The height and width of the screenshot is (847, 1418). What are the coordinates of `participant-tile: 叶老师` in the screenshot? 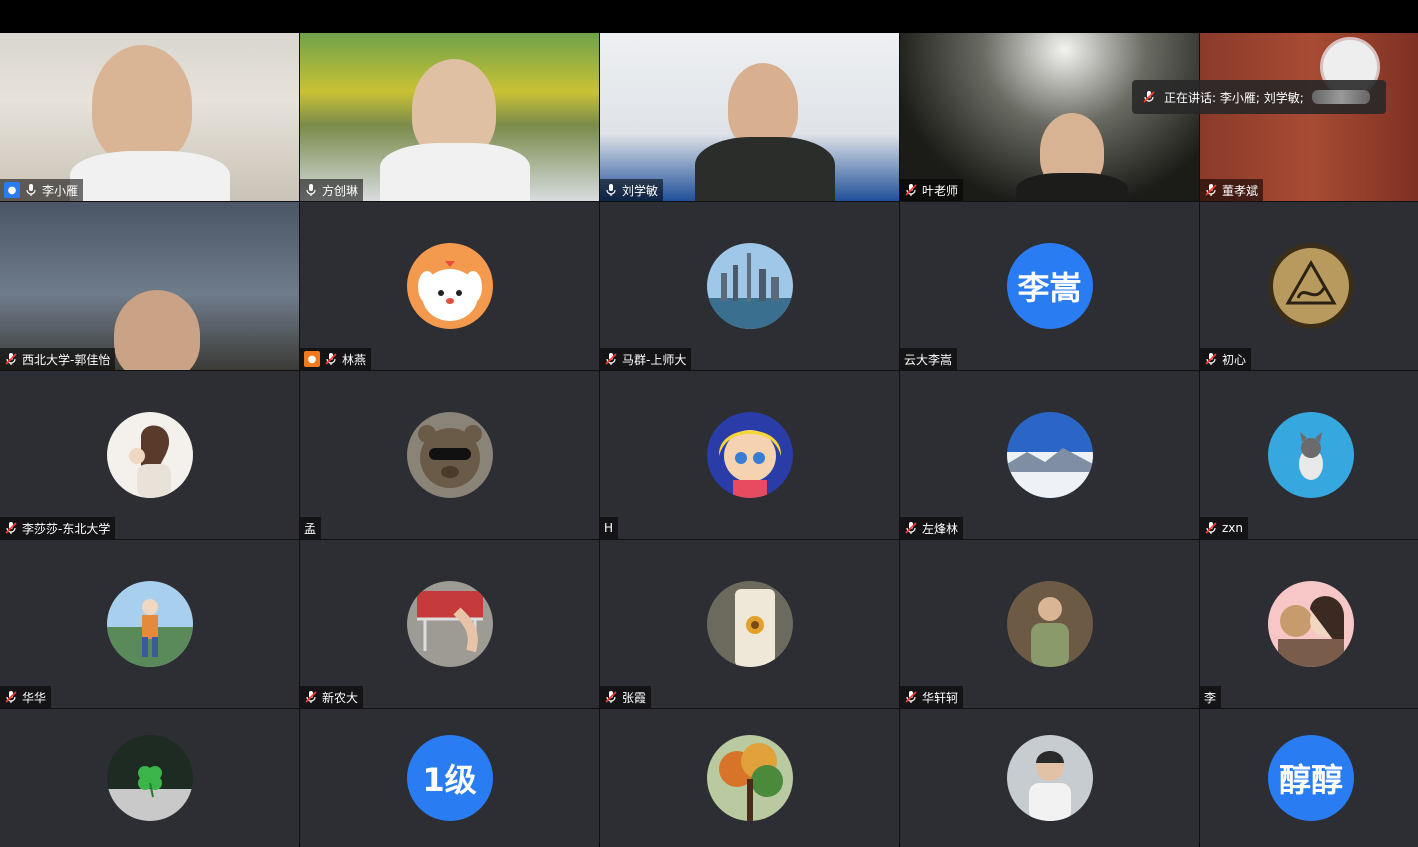 It's located at (1049, 117).